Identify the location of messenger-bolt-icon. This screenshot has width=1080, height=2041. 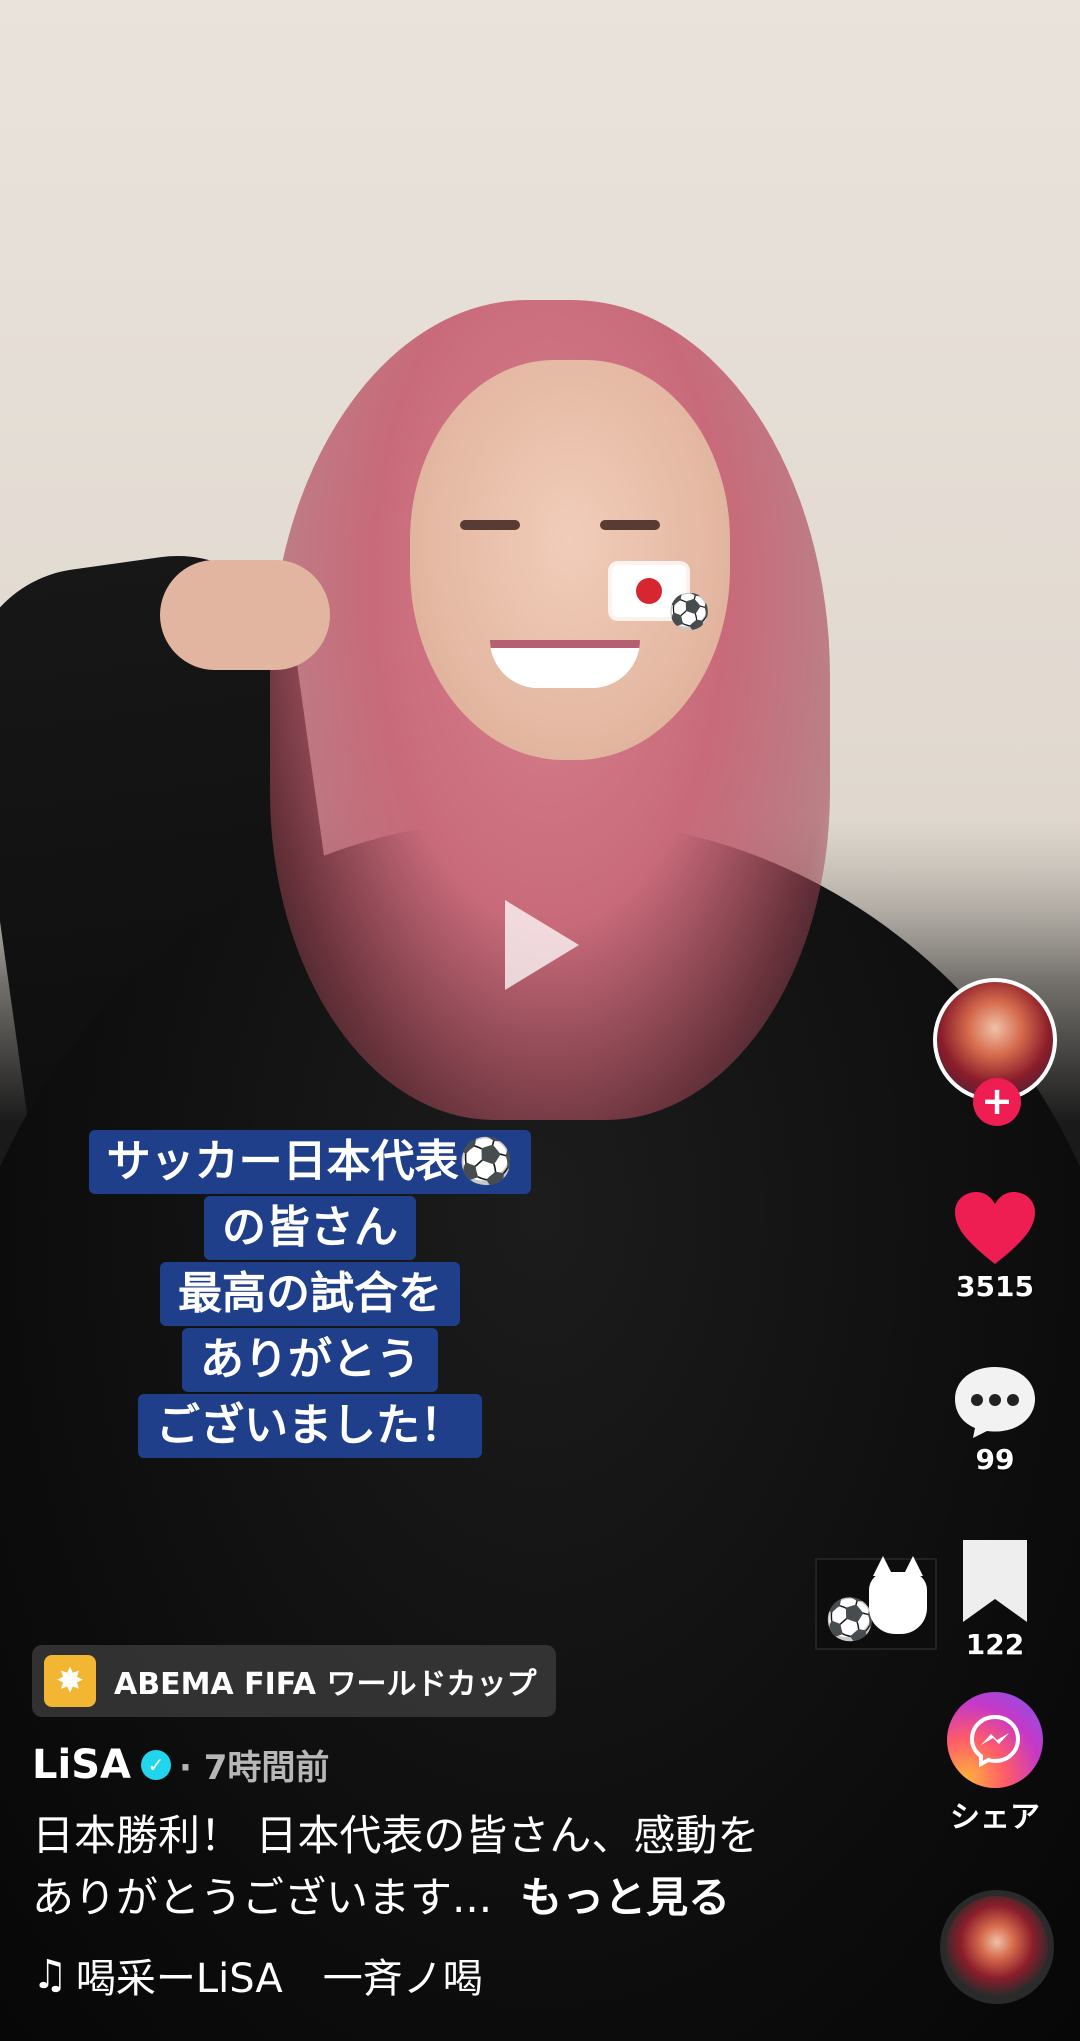
(995, 1740).